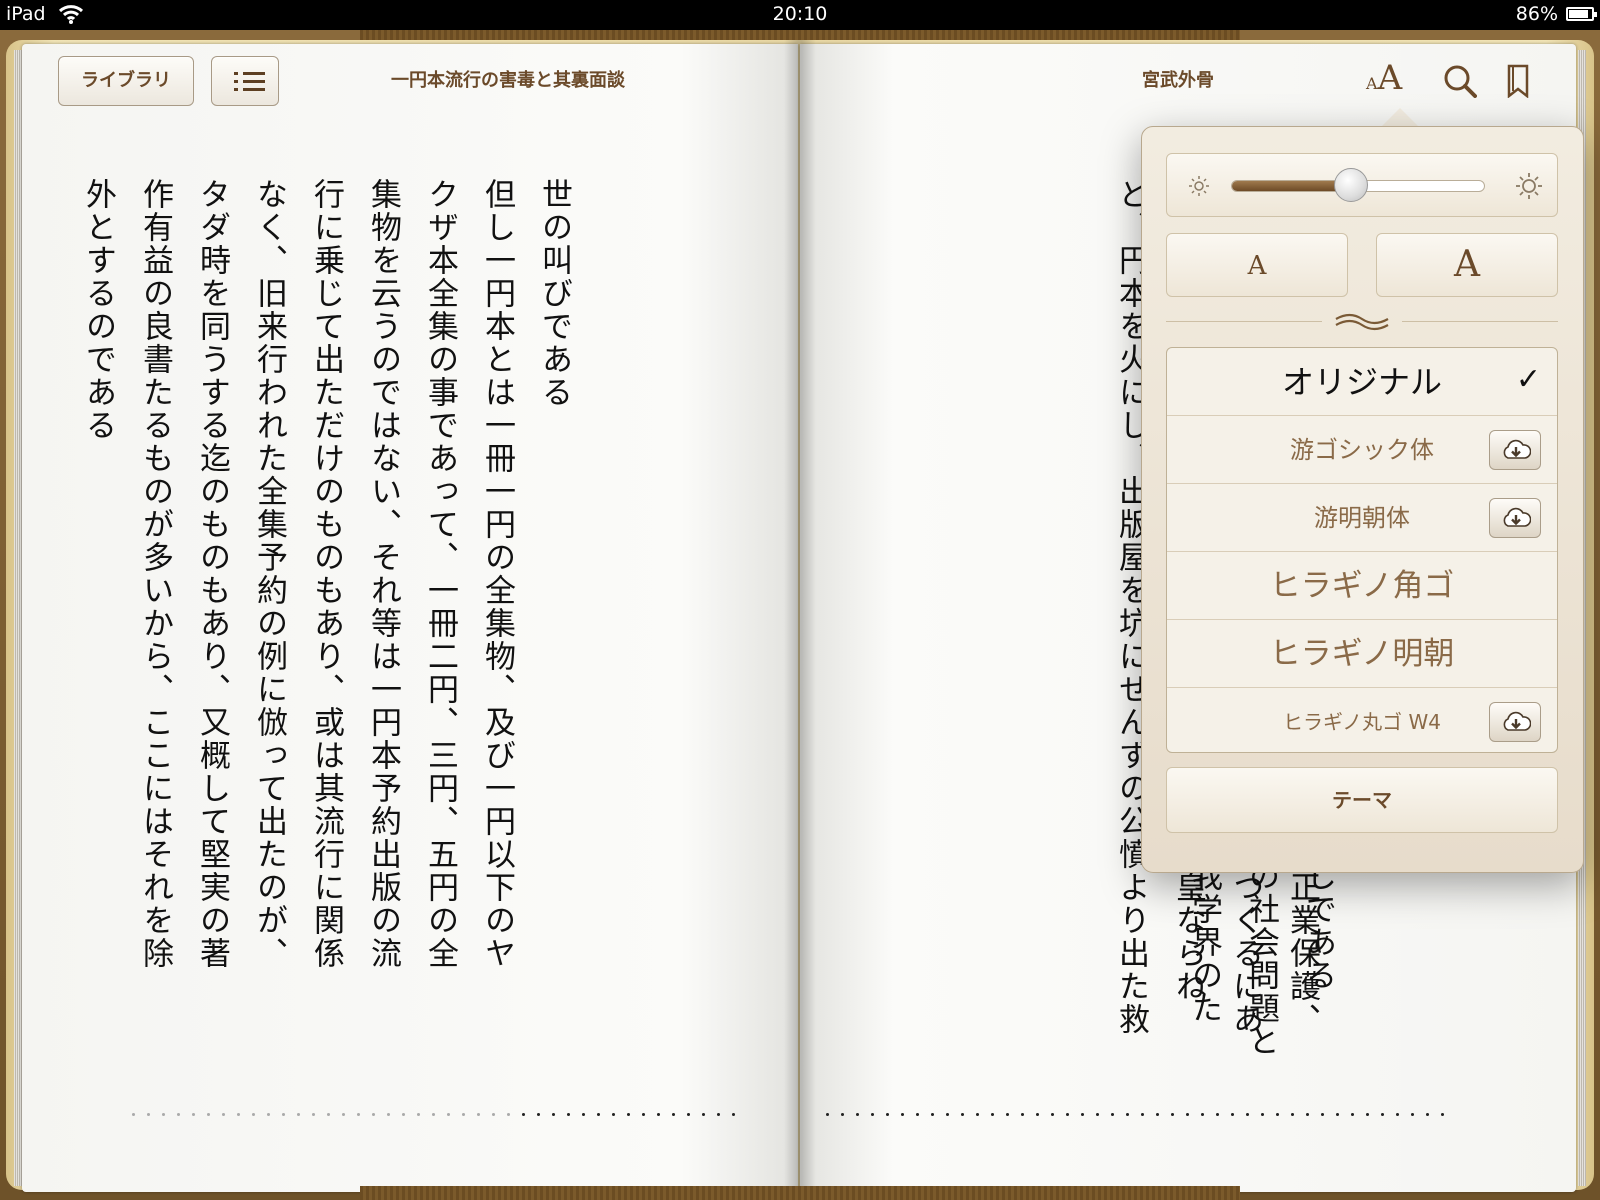 The width and height of the screenshot is (1600, 1200). Describe the element at coordinates (245, 81) in the screenshot. I see `table-of-contents-button` at that location.